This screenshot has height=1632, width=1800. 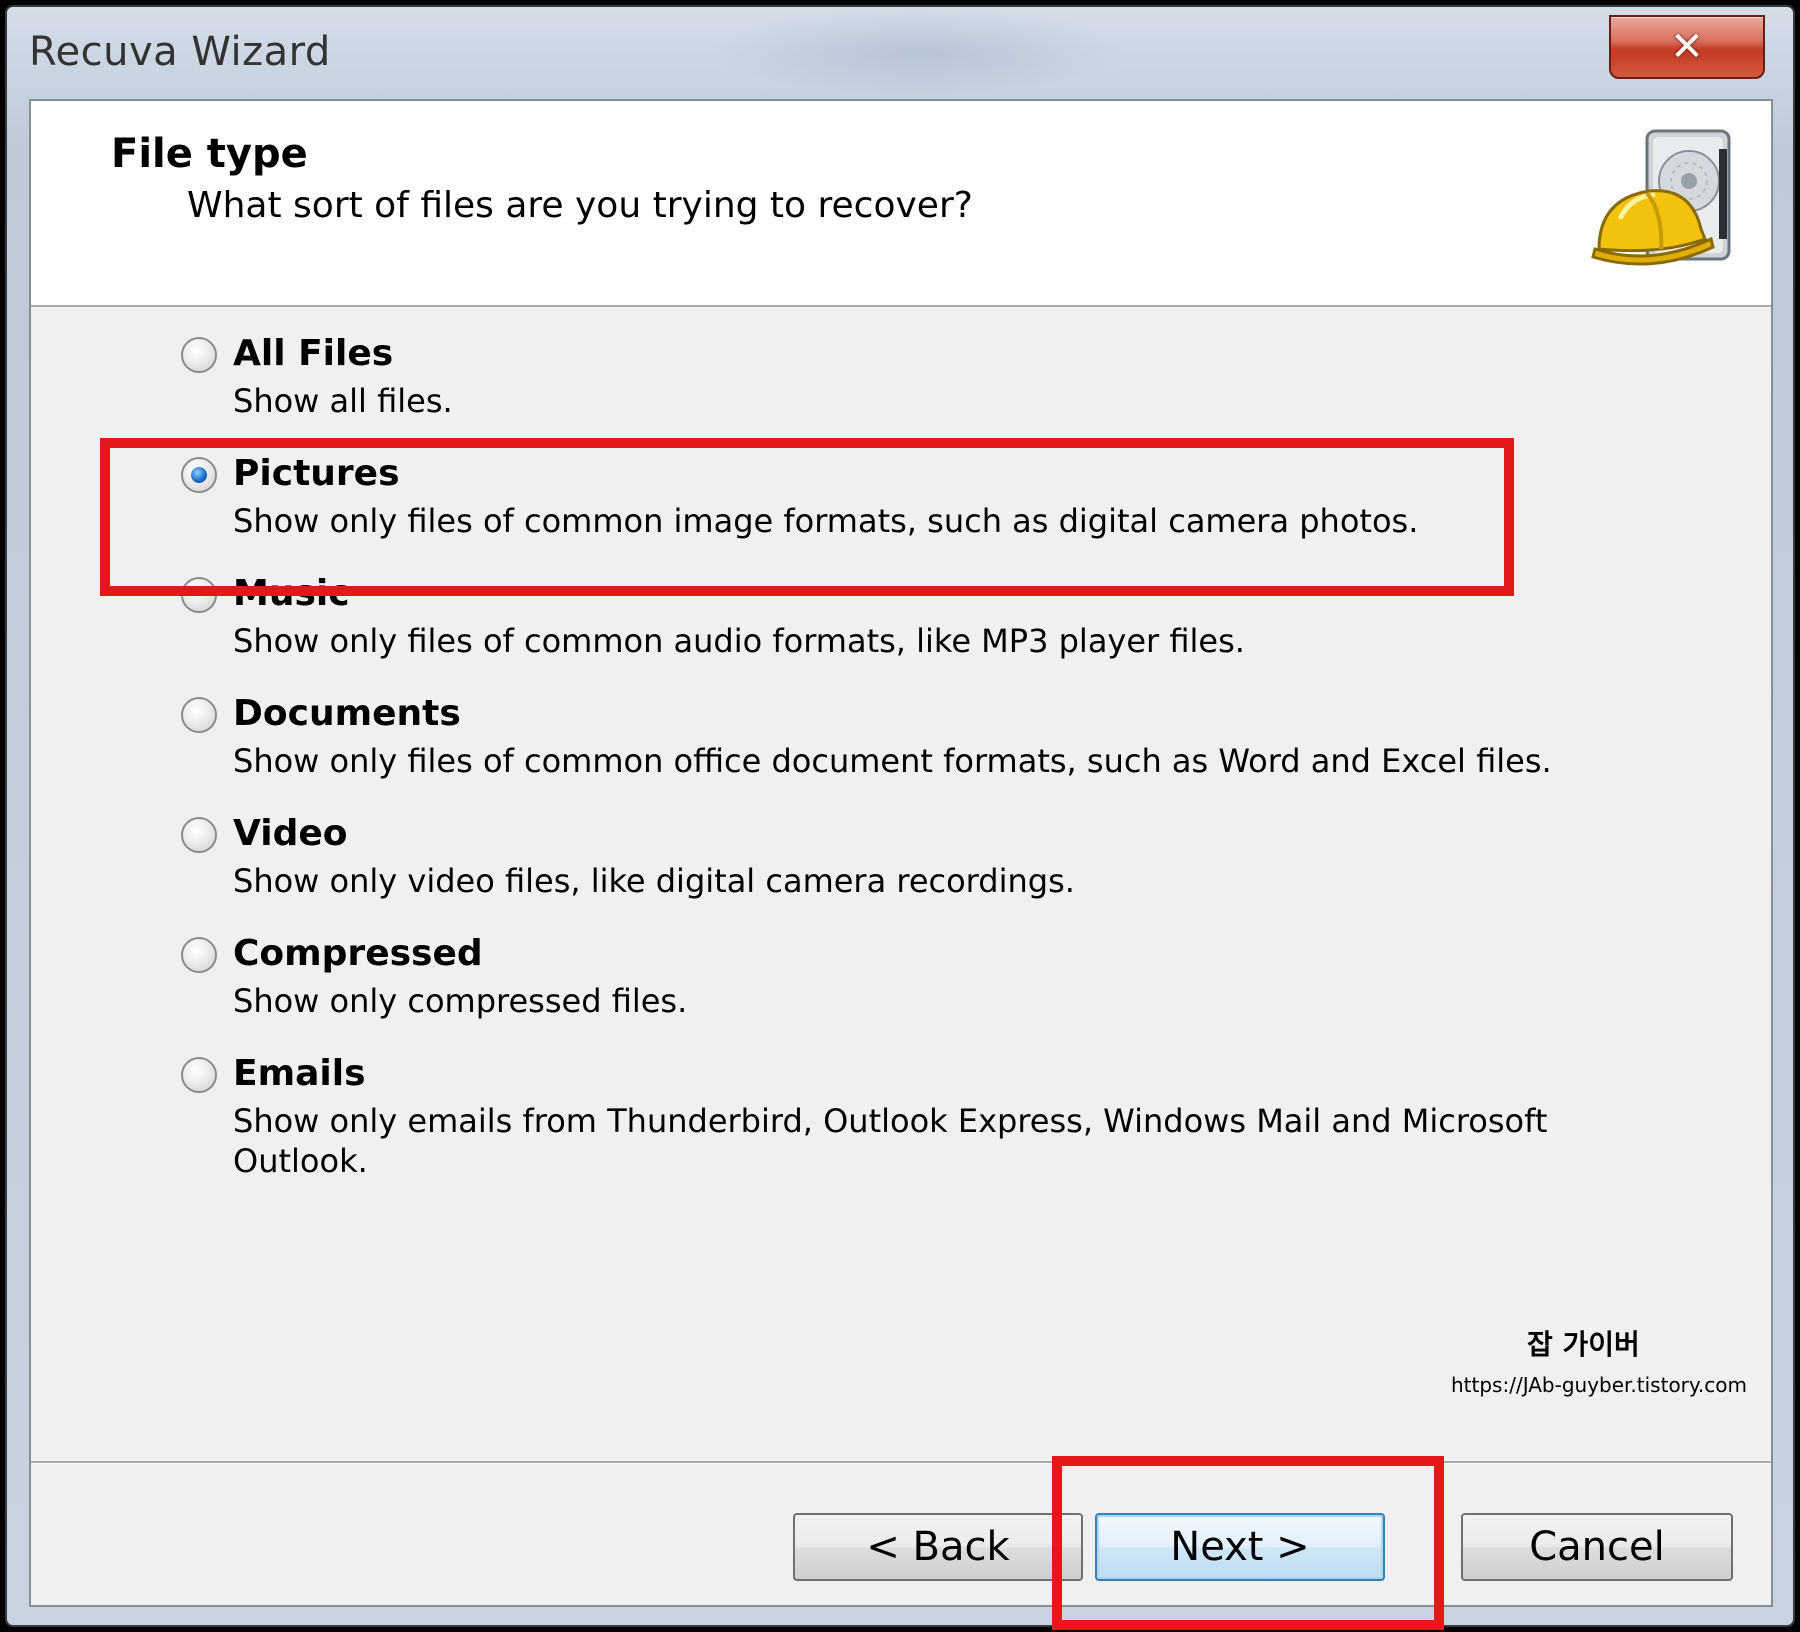 What do you see at coordinates (290, 833) in the screenshot?
I see `option-label: Video` at bounding box center [290, 833].